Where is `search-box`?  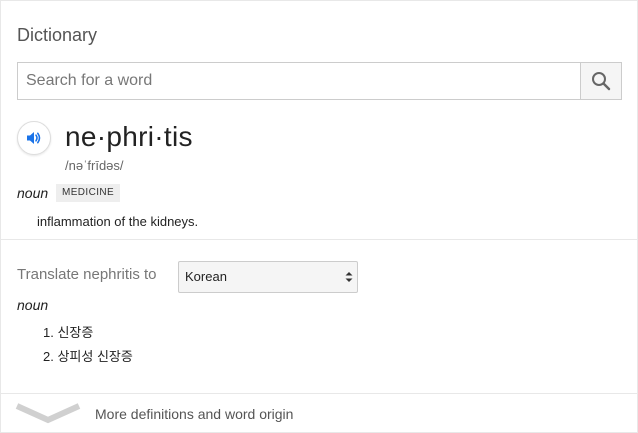
search-box is located at coordinates (319, 81).